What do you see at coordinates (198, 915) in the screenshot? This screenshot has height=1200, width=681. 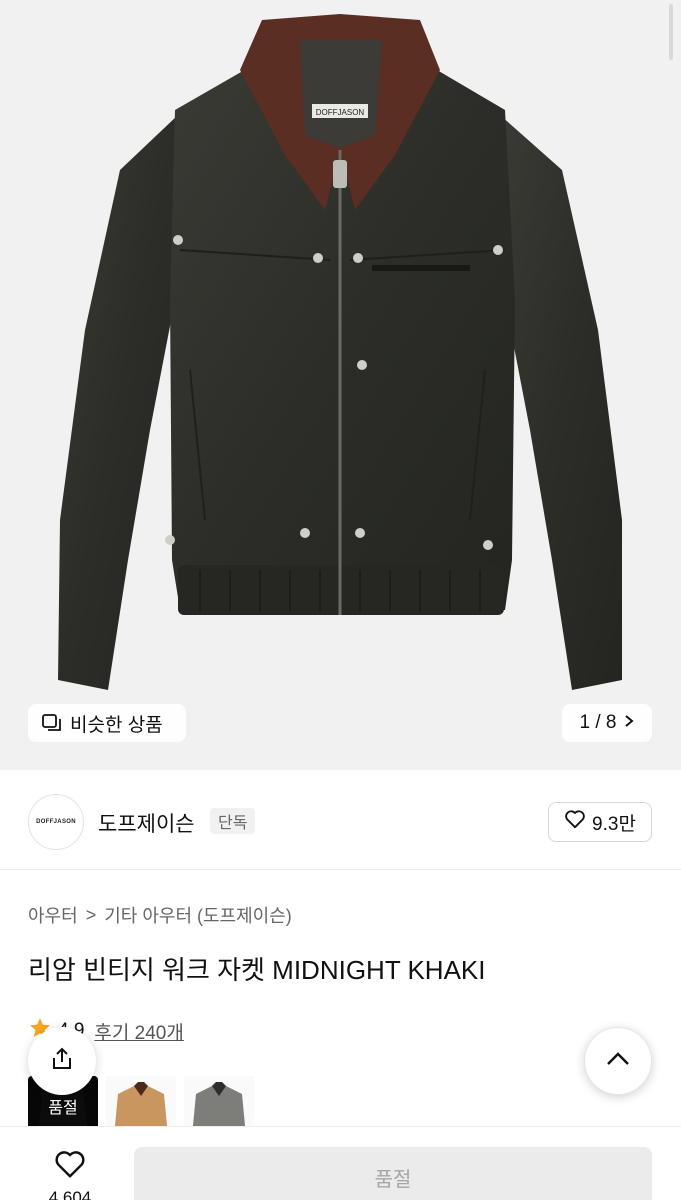 I see `breadcrumb-level2: 기타 아우터 (도프제이슨)` at bounding box center [198, 915].